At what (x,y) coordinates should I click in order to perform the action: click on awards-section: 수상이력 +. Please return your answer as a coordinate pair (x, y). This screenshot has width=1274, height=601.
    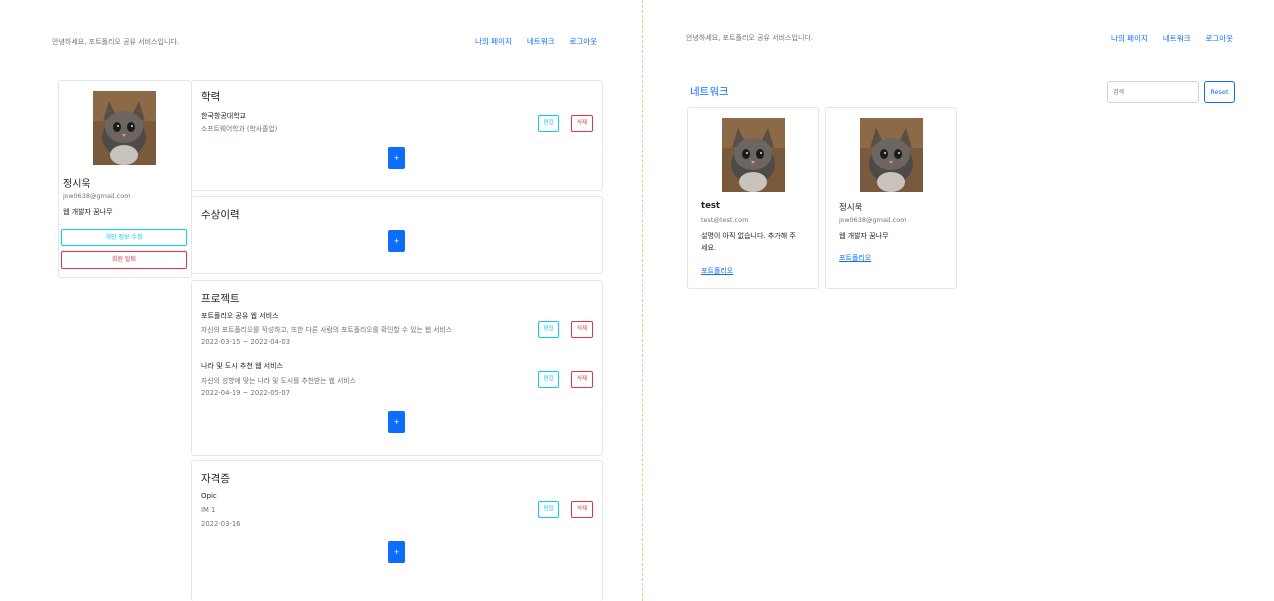
    Looking at the image, I should click on (397, 235).